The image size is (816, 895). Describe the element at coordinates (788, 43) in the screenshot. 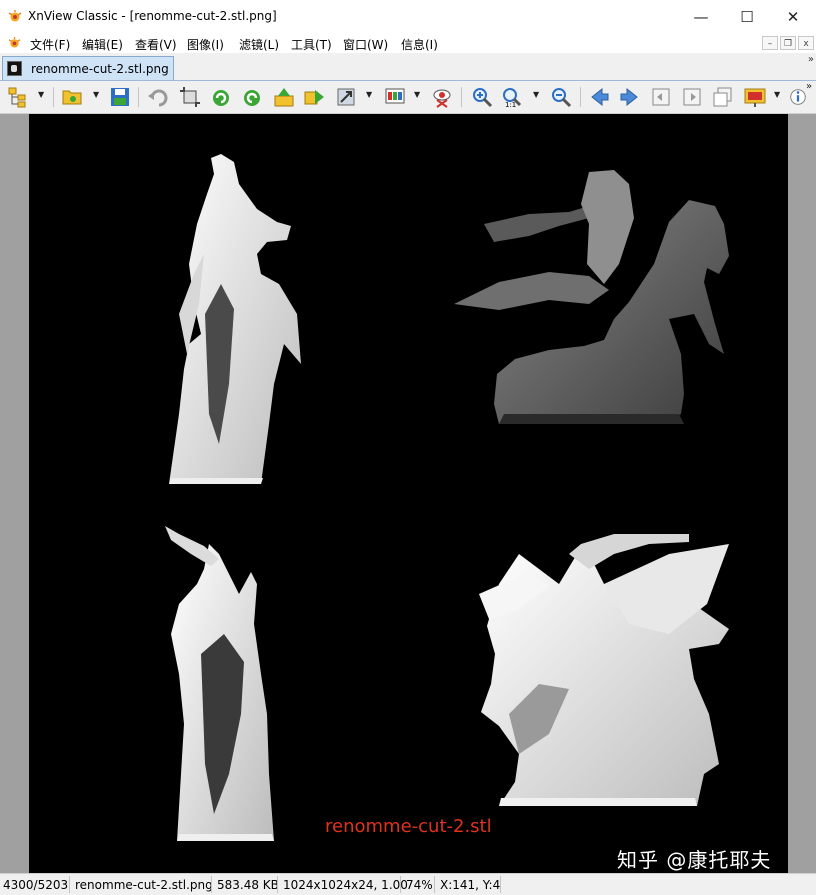

I see `mdi-restore-button: ❐` at that location.